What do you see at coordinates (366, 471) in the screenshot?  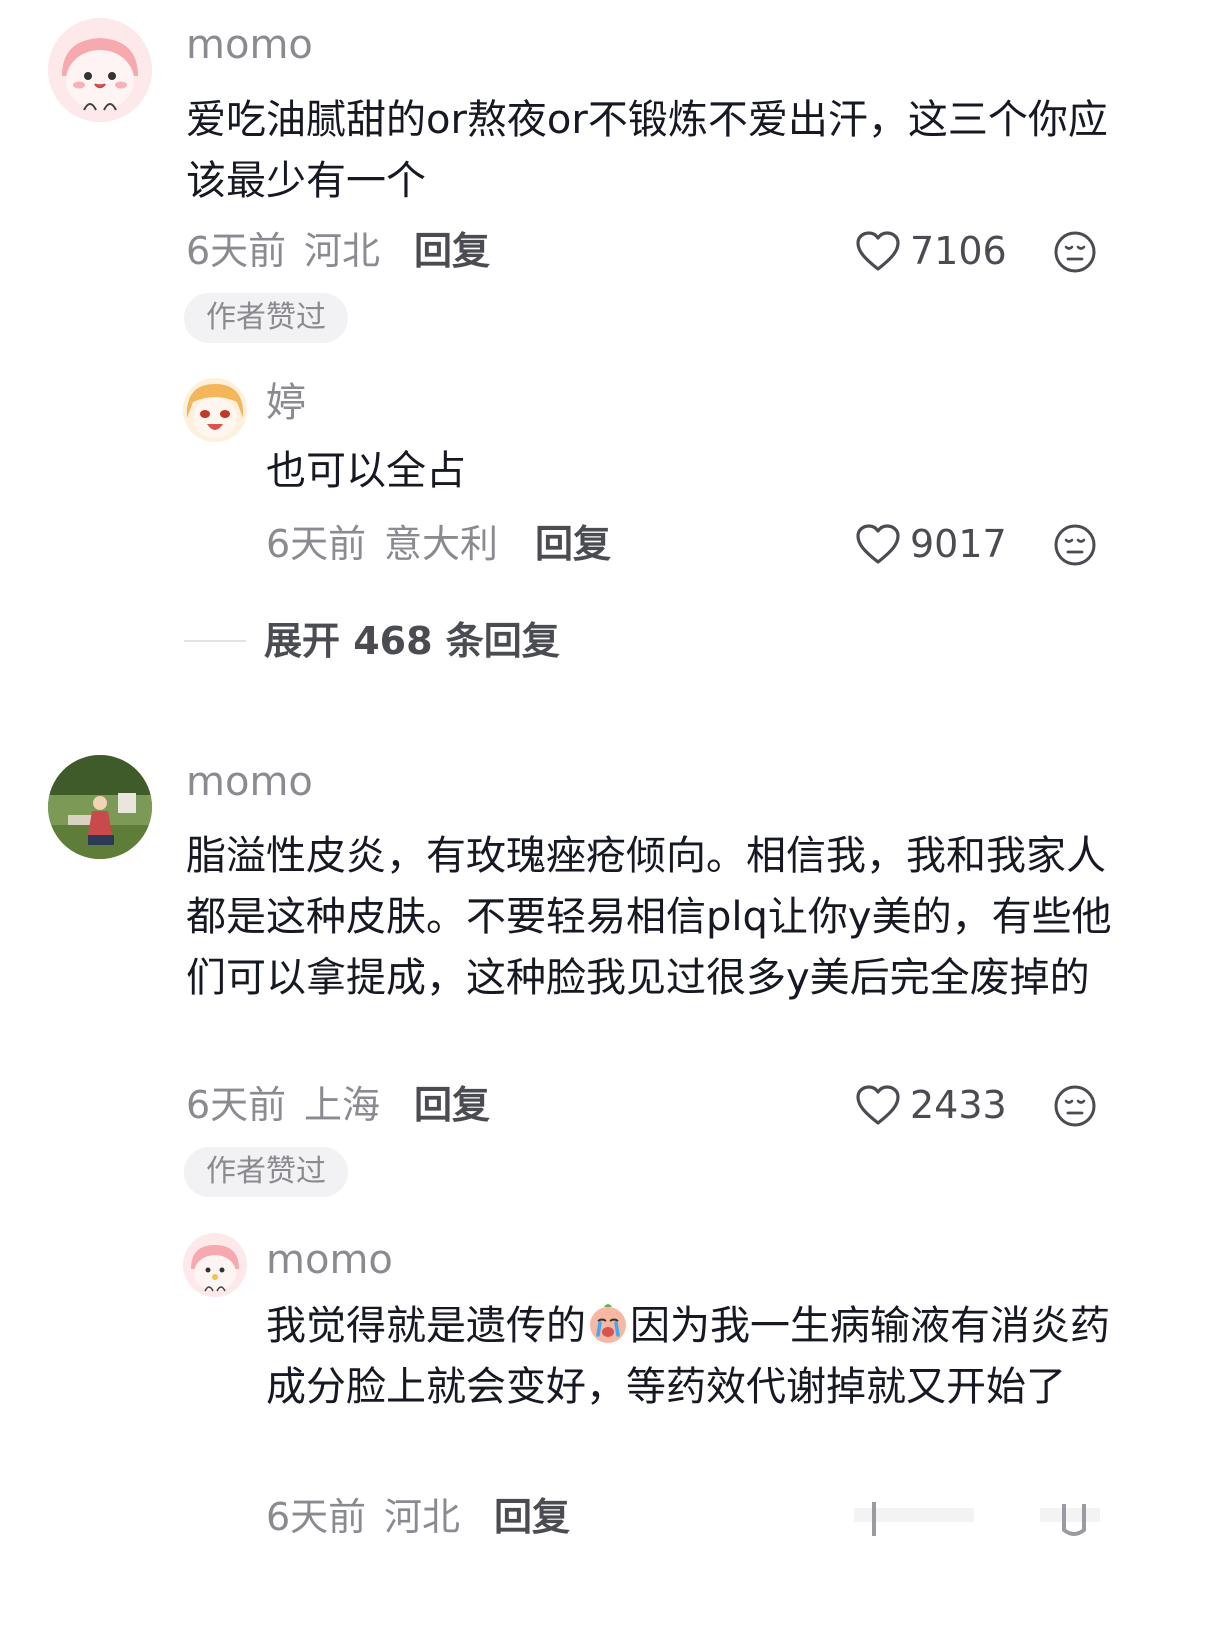 I see `reply-text: 也可以全占` at bounding box center [366, 471].